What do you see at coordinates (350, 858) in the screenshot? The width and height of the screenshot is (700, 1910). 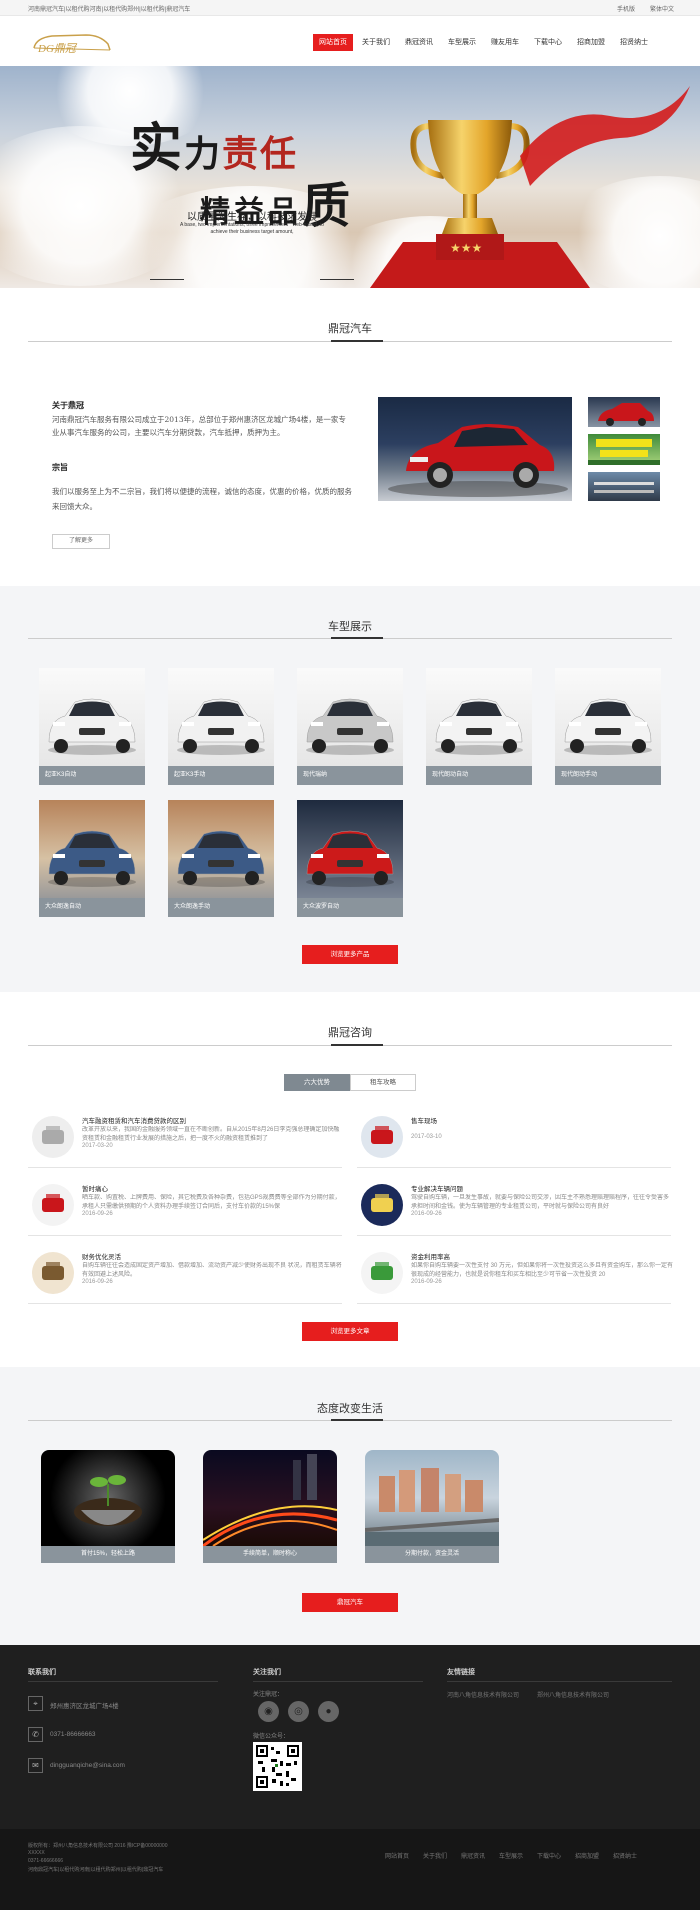 I see `car-card: 大众波罗自动` at bounding box center [350, 858].